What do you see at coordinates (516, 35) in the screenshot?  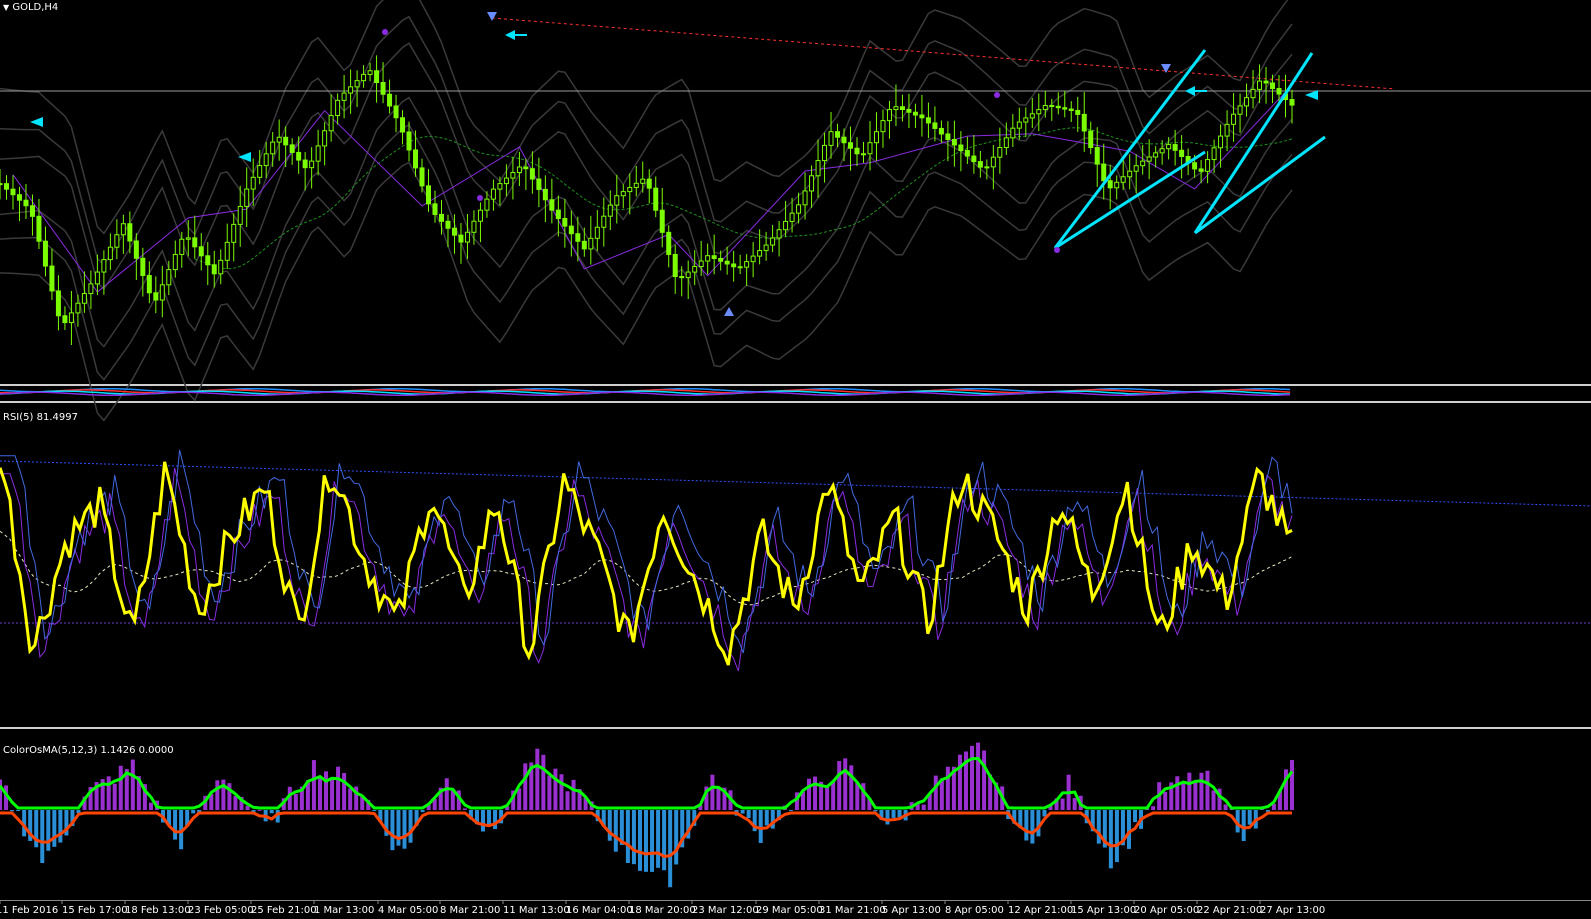 I see `signal-arrow-icon` at bounding box center [516, 35].